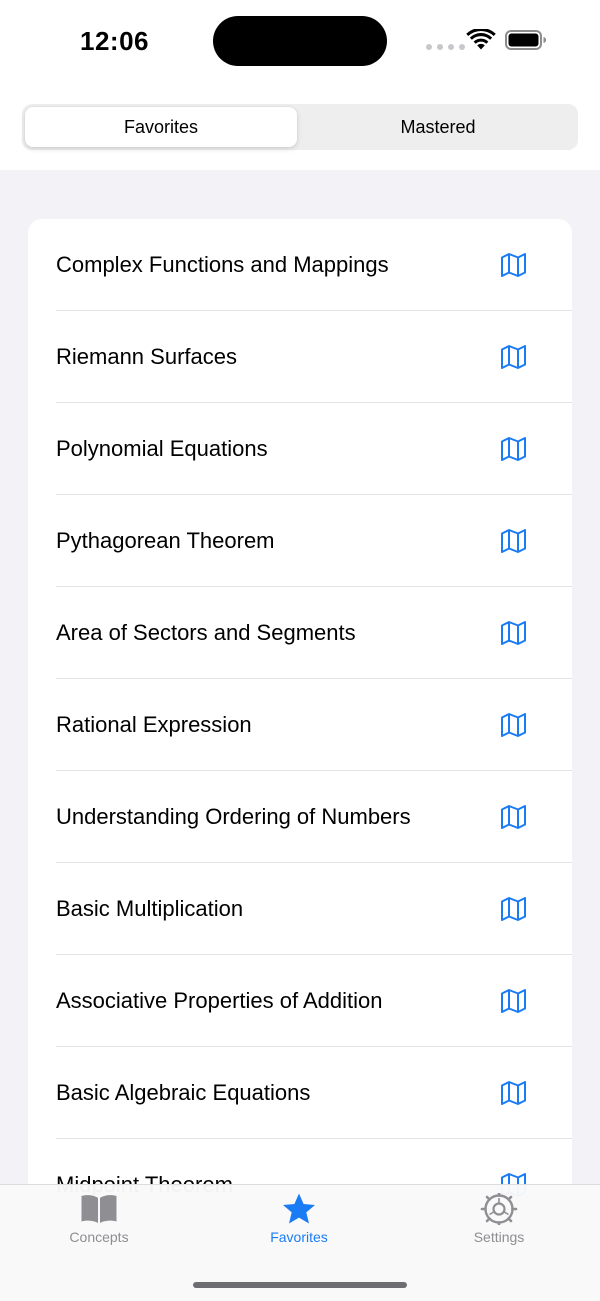  What do you see at coordinates (146, 356) in the screenshot?
I see `list-item-label: Riemann Surfaces` at bounding box center [146, 356].